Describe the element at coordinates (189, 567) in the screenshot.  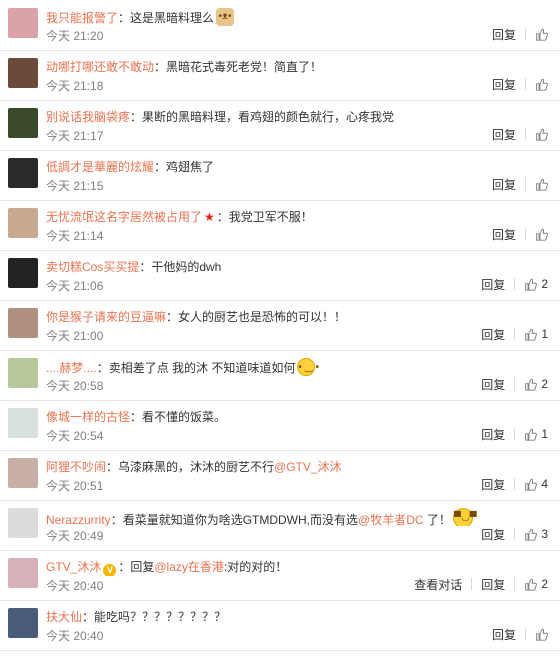
I see `mention-link: @lazy在香港` at that location.